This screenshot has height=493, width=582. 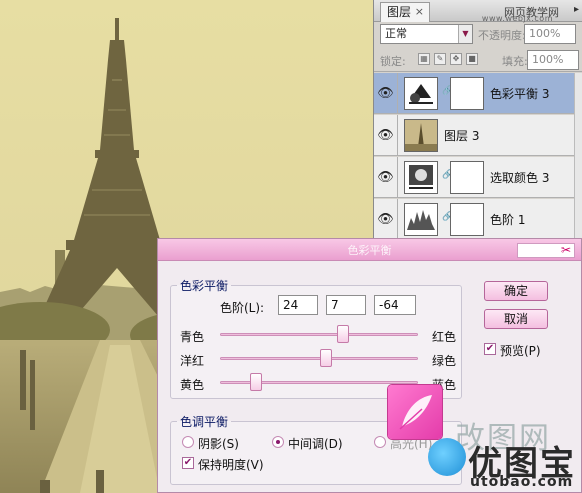 What do you see at coordinates (517, 18) in the screenshot?
I see `site-watermark-url: www.webjx.com` at bounding box center [517, 18].